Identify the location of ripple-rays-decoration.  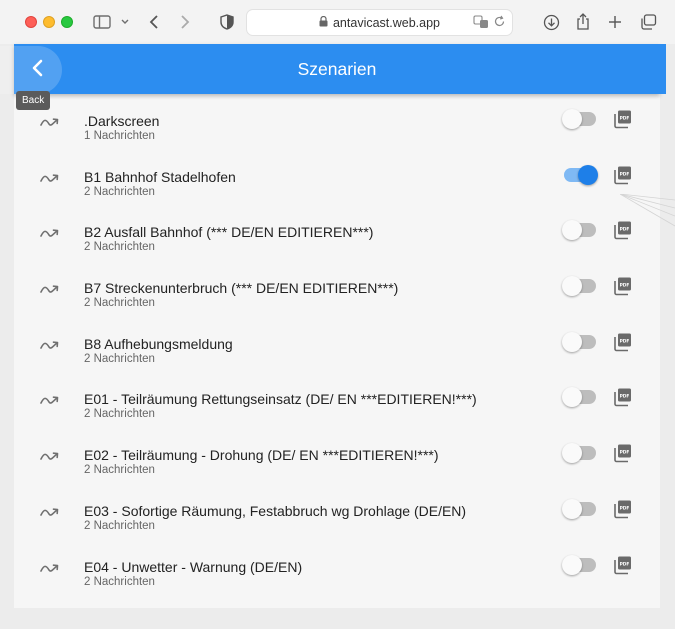
(647, 210).